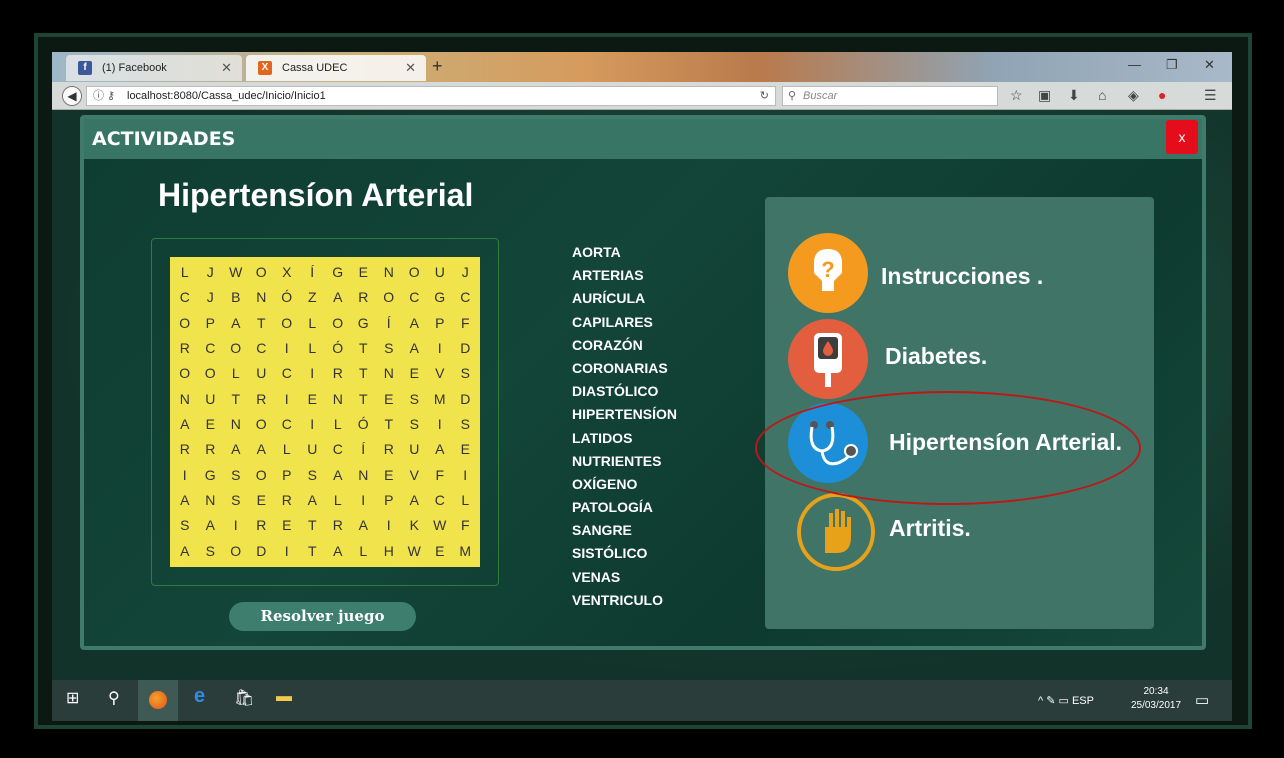  What do you see at coordinates (336, 68) in the screenshot?
I see `tab-cassa-udec: X Cassa UDEC ✕` at bounding box center [336, 68].